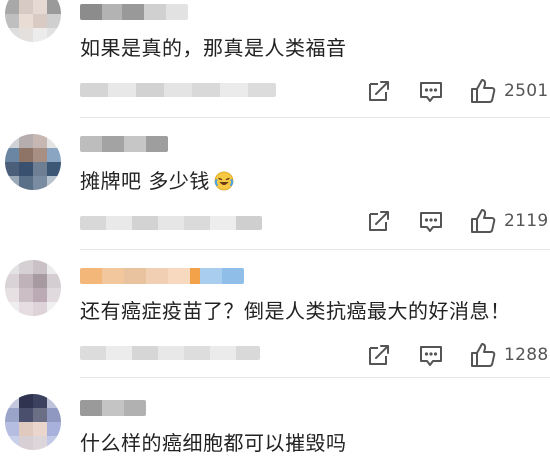  Describe the element at coordinates (145, 181) in the screenshot. I see `comment-text-content: 摊牌吧 多少钱` at that location.